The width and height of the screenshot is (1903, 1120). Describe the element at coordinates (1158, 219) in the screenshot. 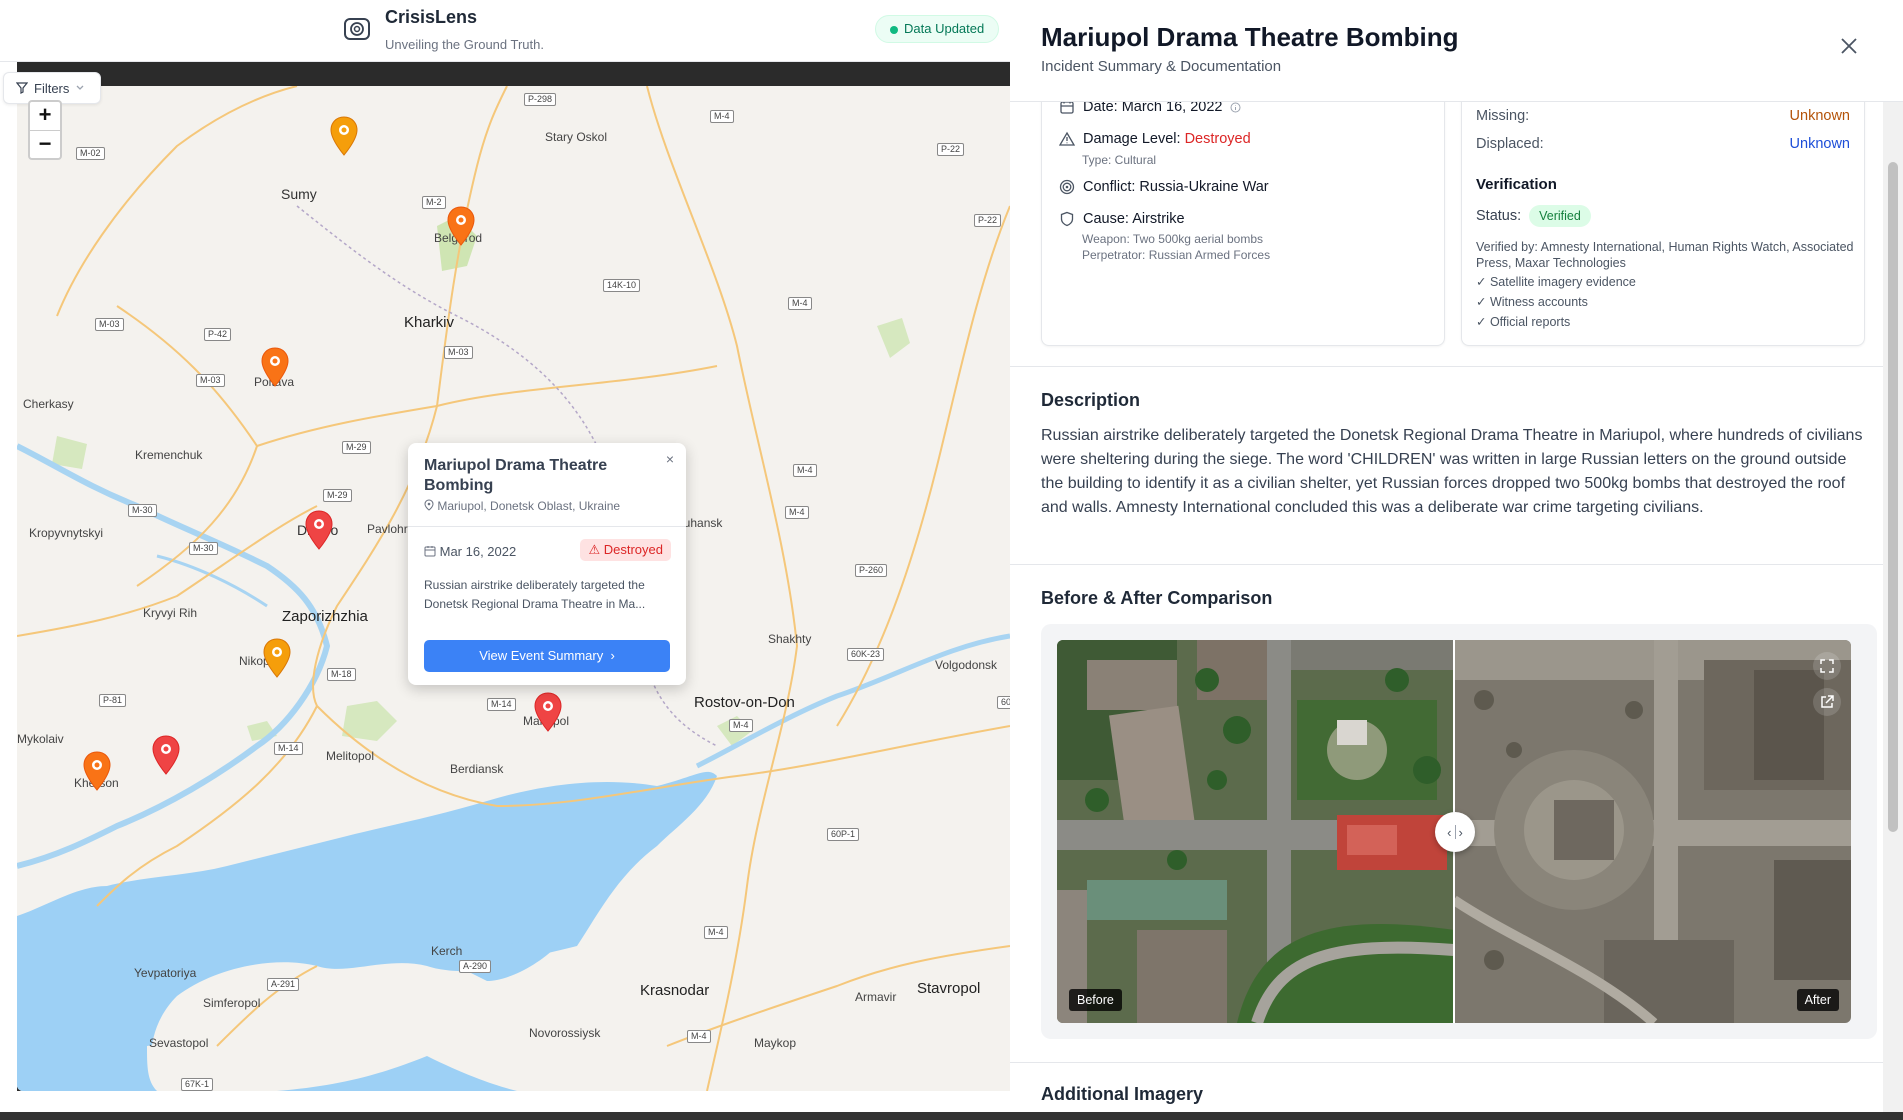

I see `cause-value: Airstrike` at that location.